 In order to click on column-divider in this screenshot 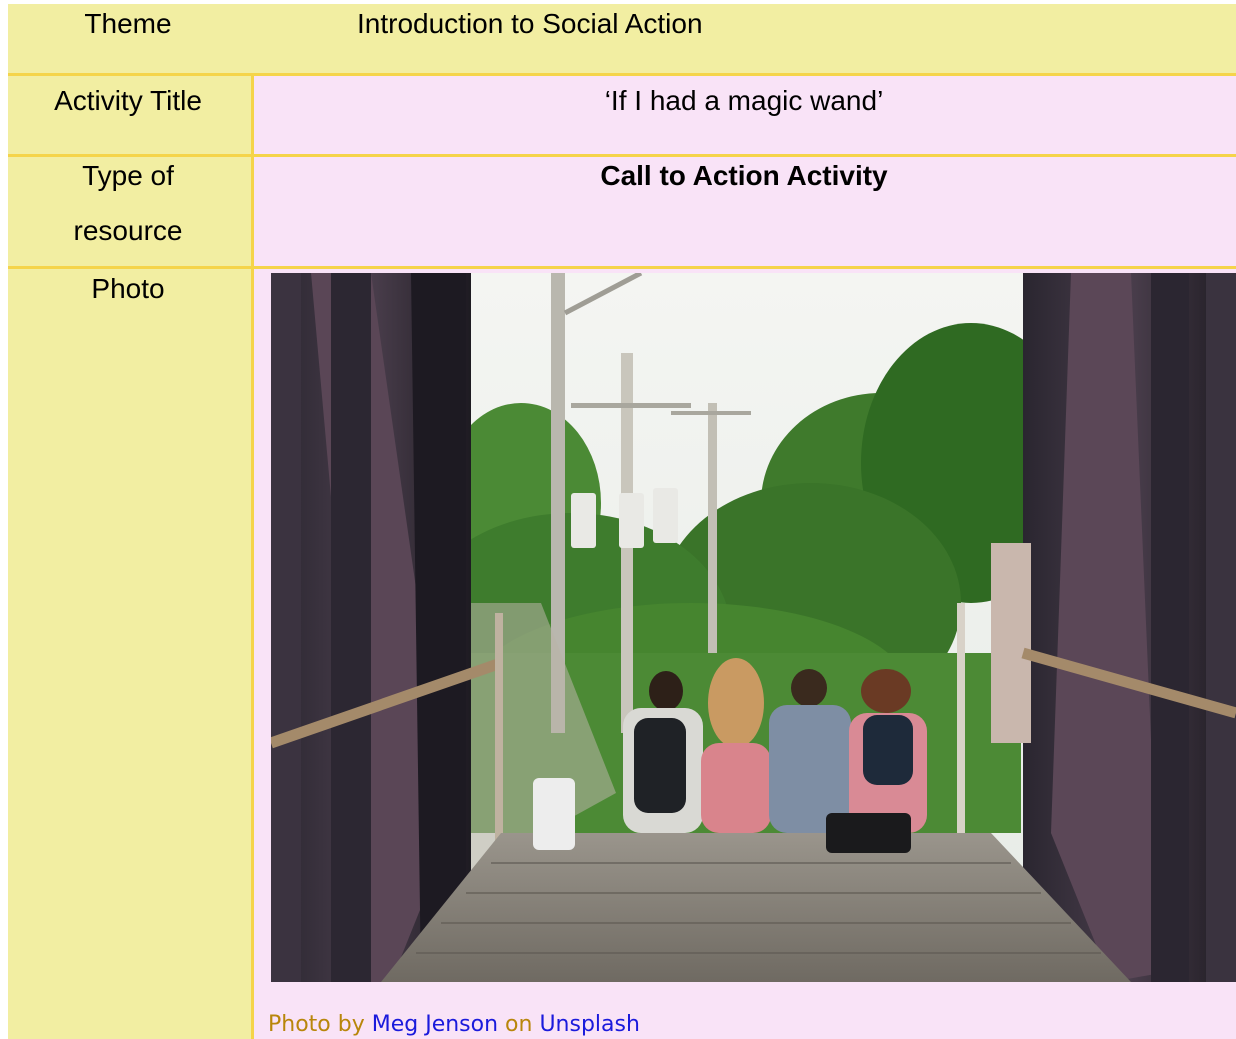, I will do `click(252, 556)`.